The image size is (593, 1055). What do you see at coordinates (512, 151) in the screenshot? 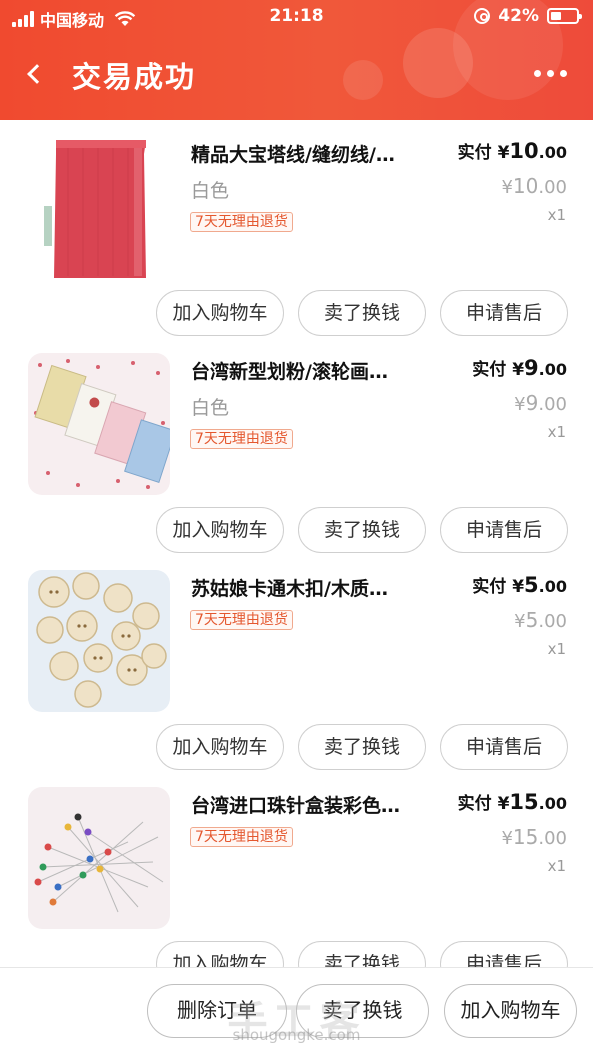
I see `paid-price: 实付 ¥10.00` at bounding box center [512, 151].